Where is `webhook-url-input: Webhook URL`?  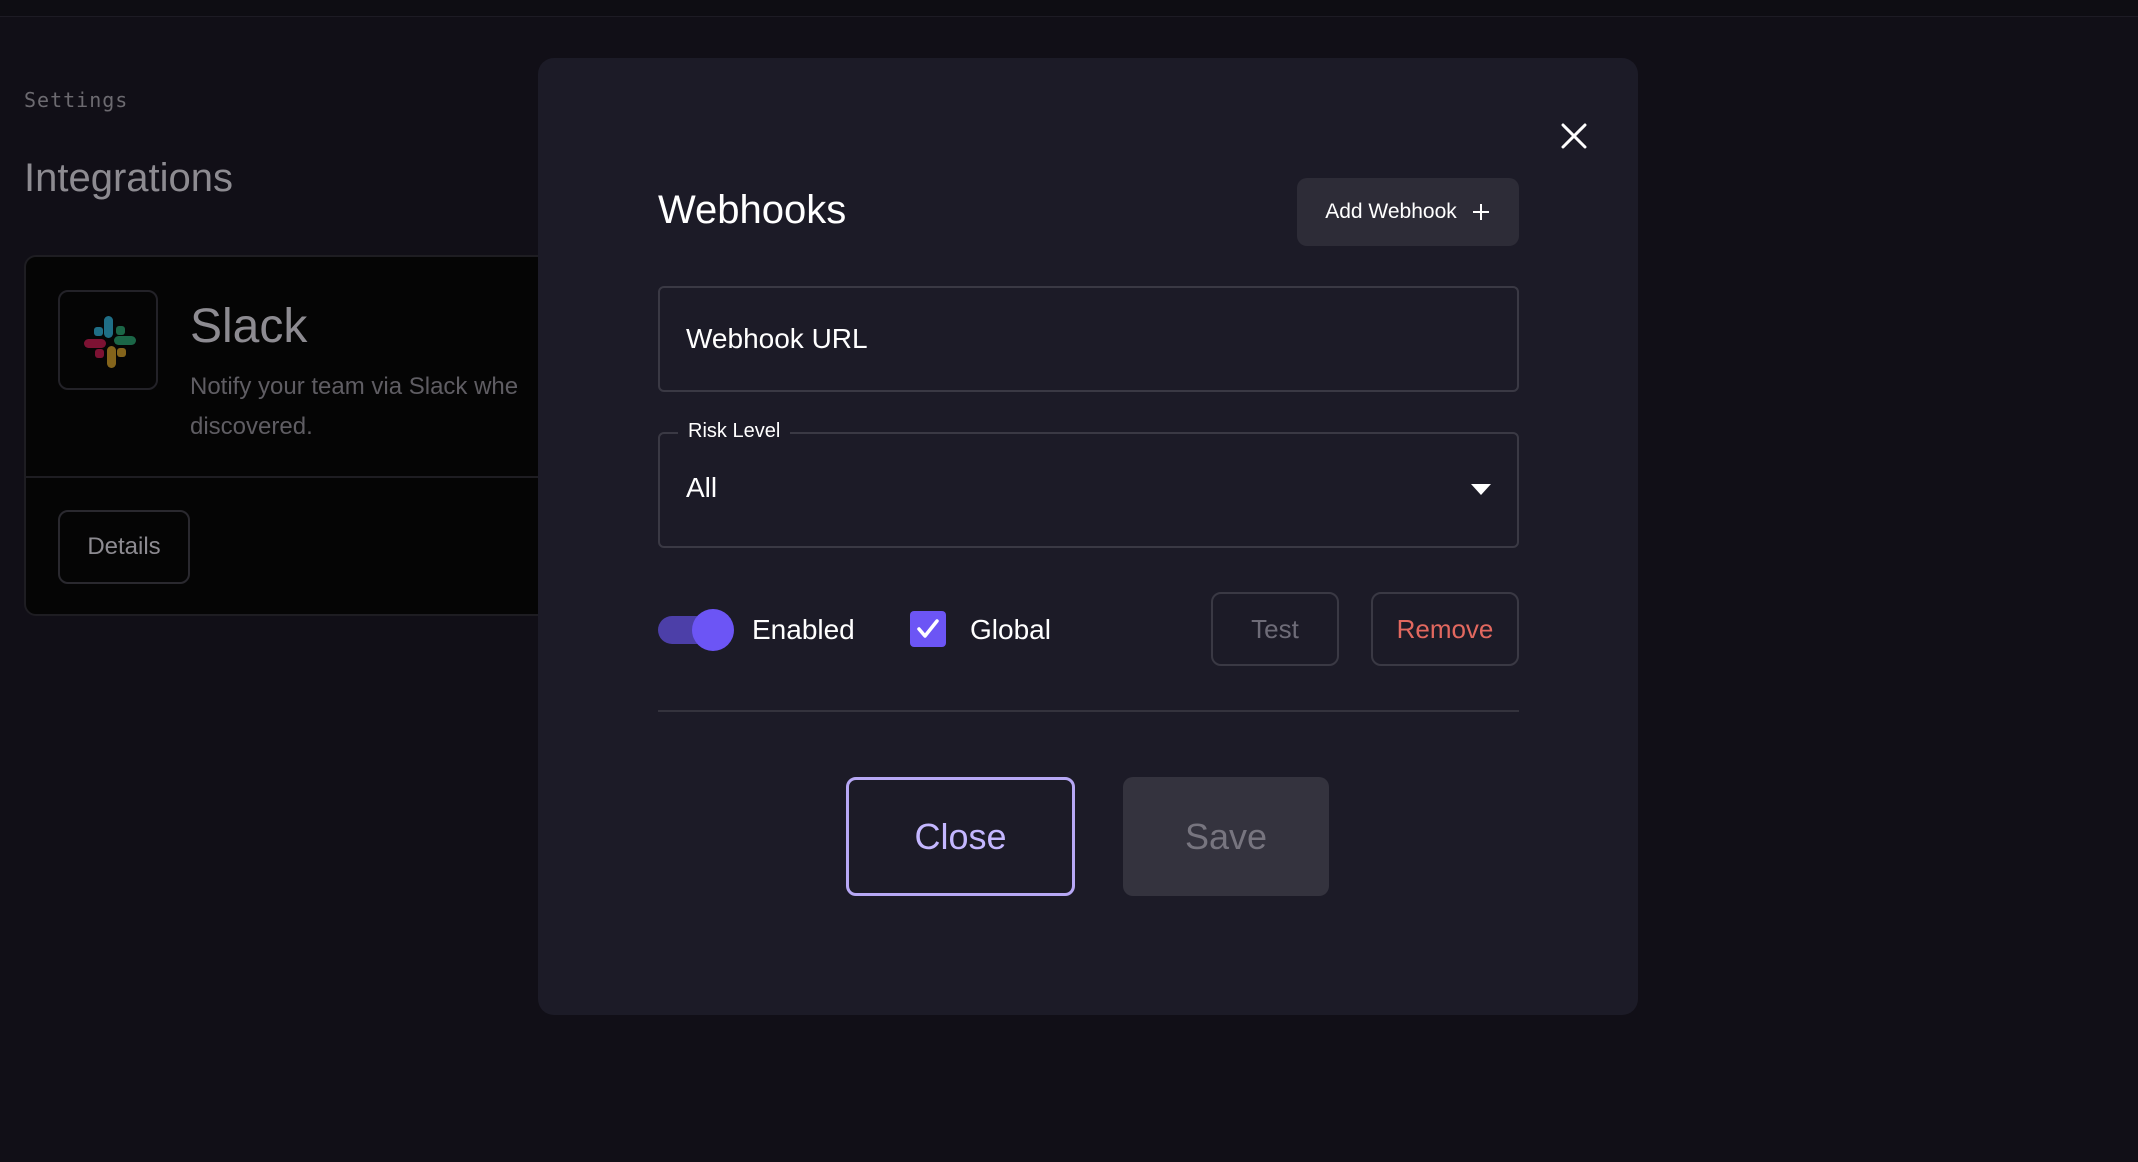 webhook-url-input: Webhook URL is located at coordinates (1088, 339).